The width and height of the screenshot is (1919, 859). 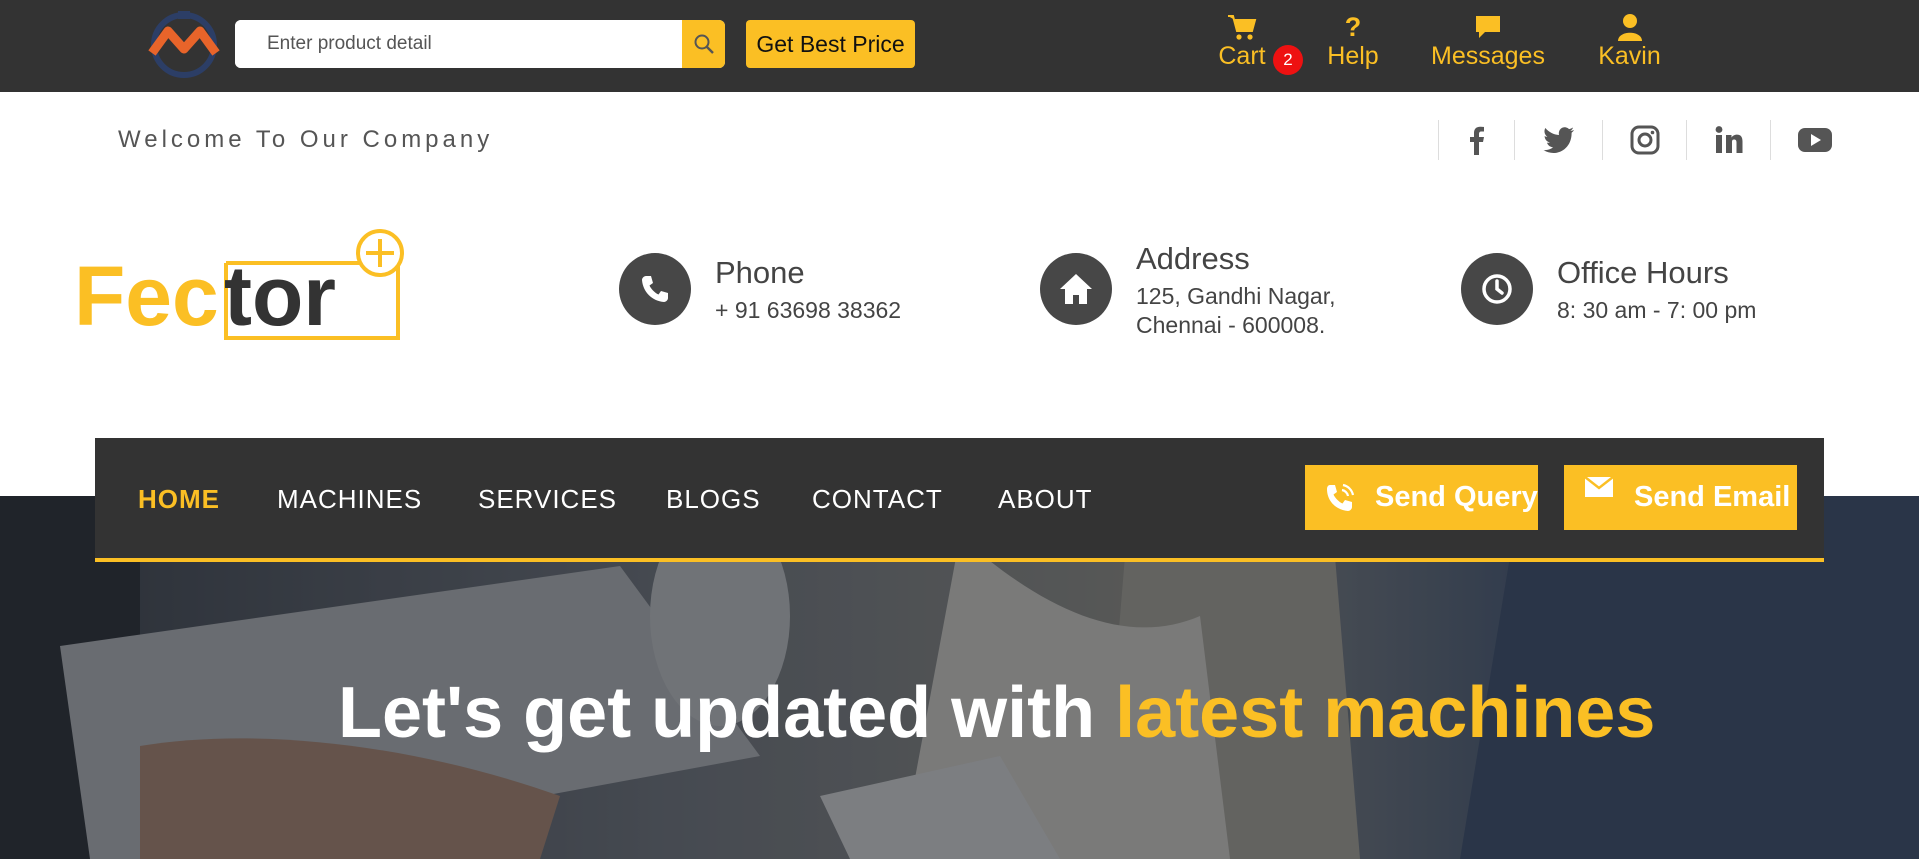 I want to click on search-input, so click(x=459, y=44).